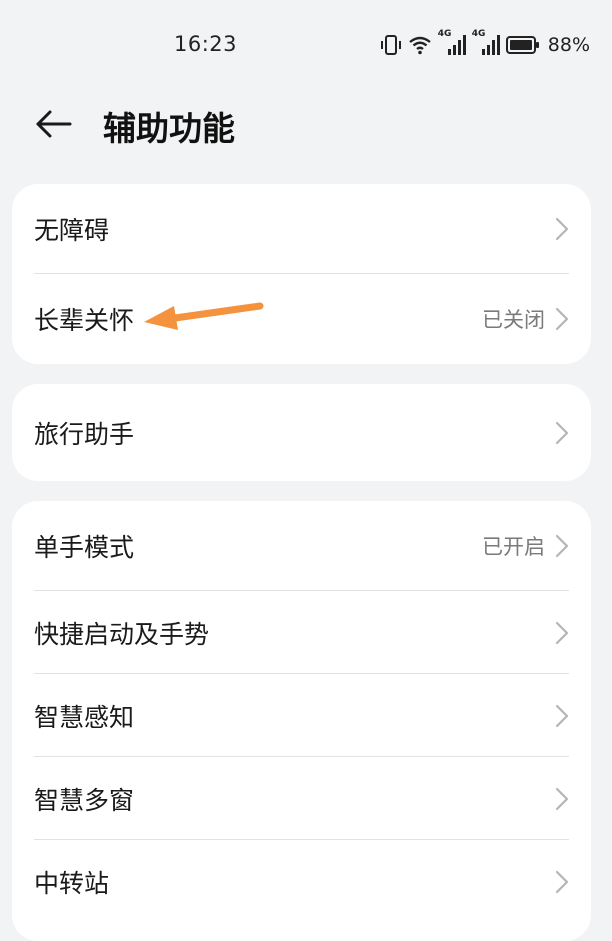 The image size is (612, 941). Describe the element at coordinates (513, 320) in the screenshot. I see `item-status: 已关闭` at that location.